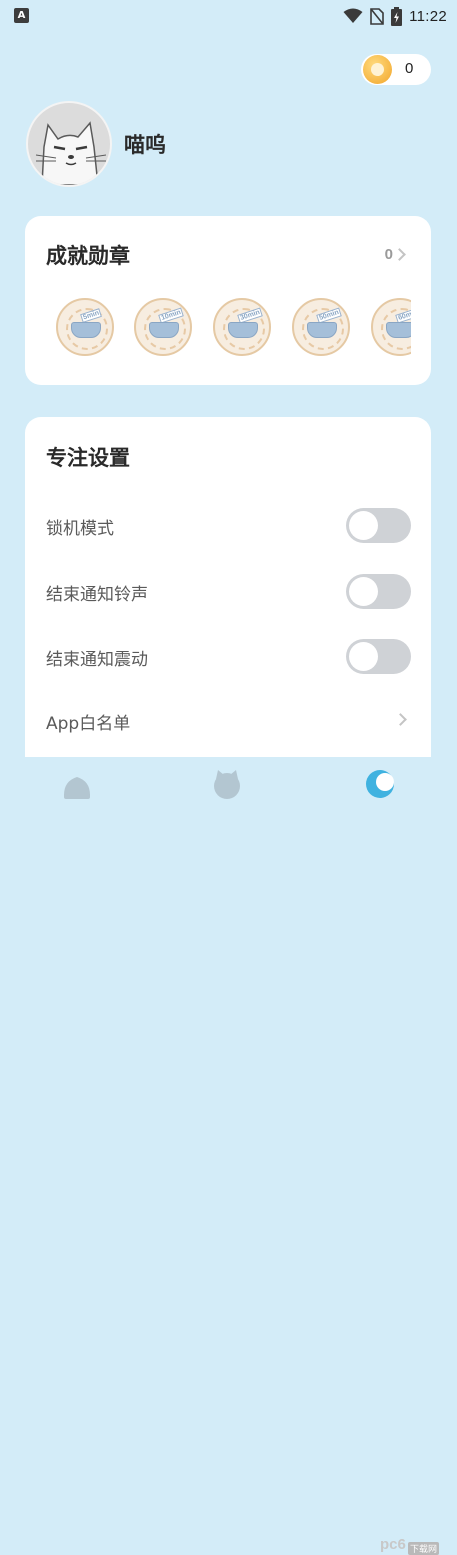 The image size is (457, 1555). Describe the element at coordinates (428, 16) in the screenshot. I see `clock: 11:22` at that location.